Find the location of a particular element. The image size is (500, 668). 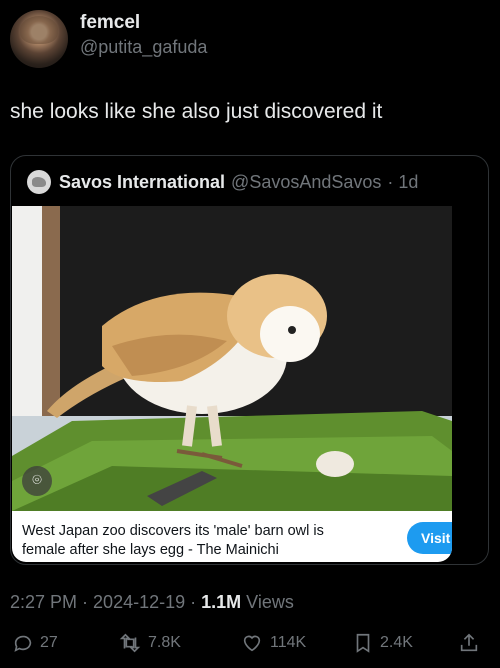

like-button: 114K is located at coordinates (273, 643).